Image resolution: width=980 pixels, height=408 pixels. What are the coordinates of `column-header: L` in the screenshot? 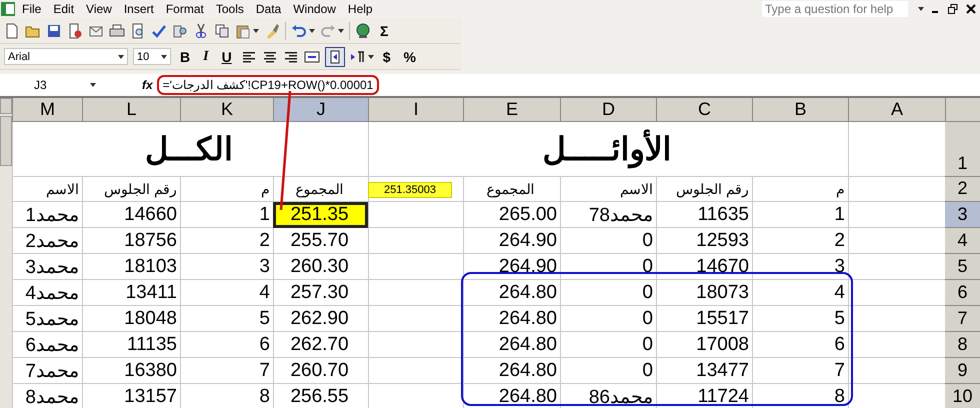 It's located at (131, 110).